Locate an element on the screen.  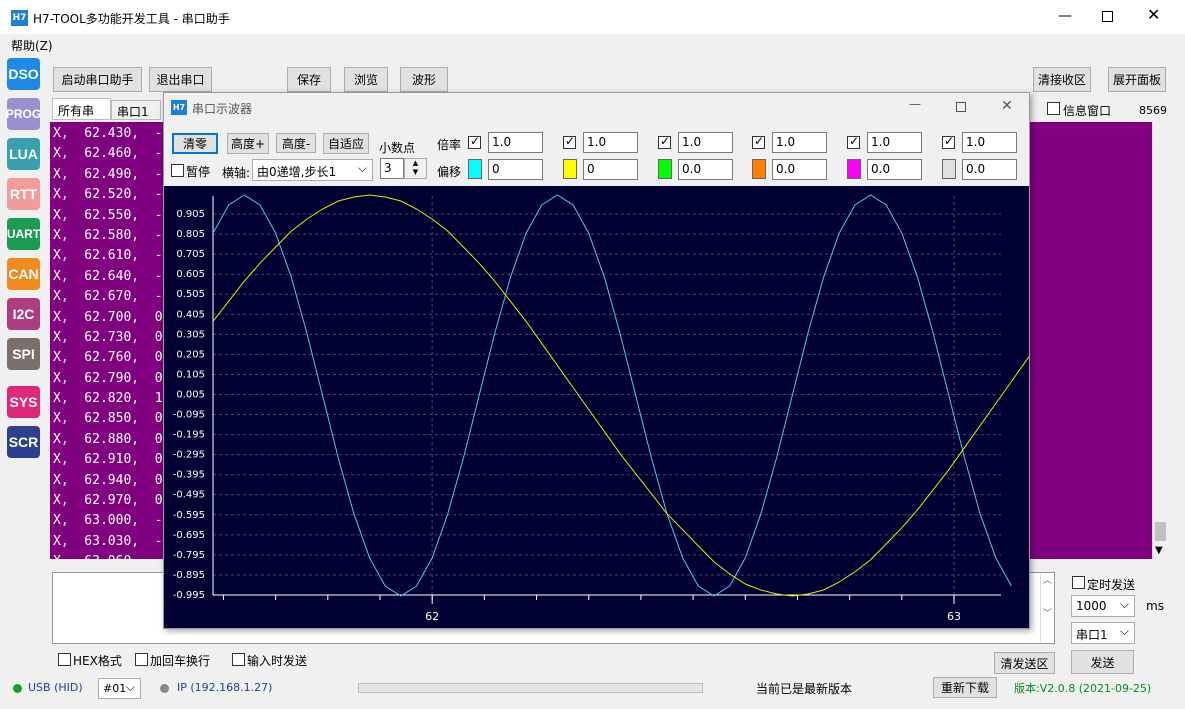
usb-status: USB (HID) is located at coordinates (55, 687).